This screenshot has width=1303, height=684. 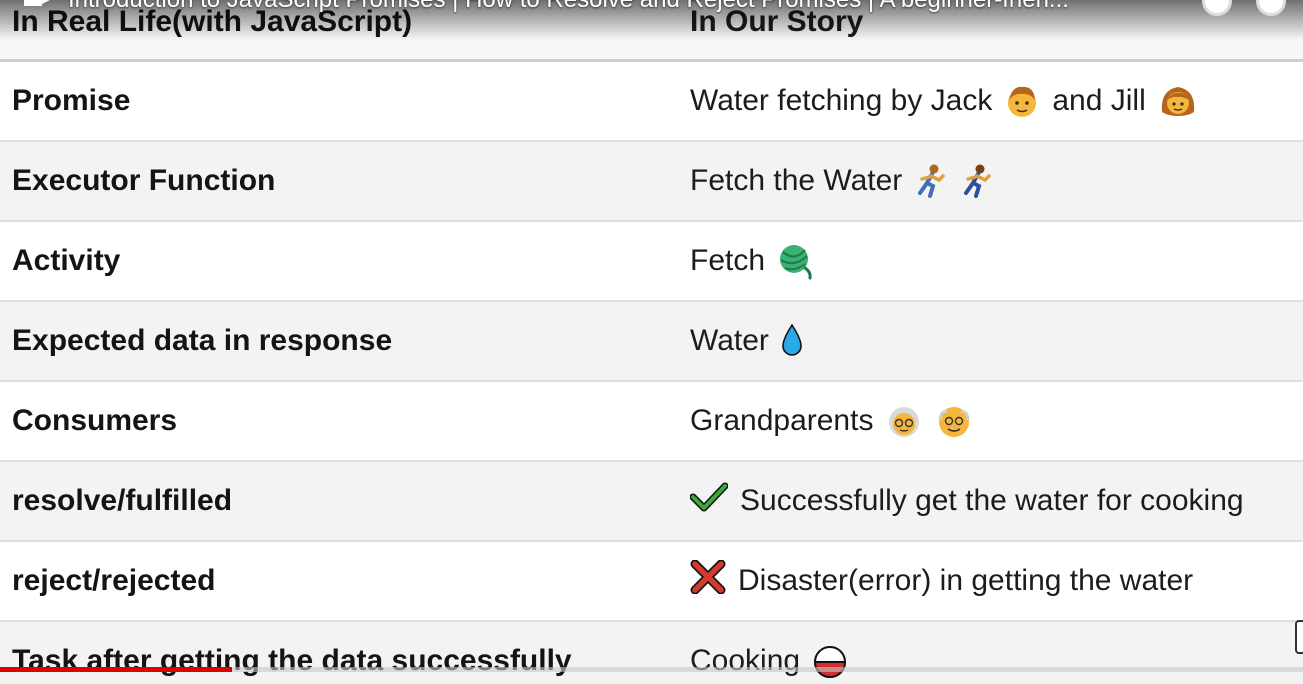 I want to click on grandma-emoji-icon, so click(x=904, y=421).